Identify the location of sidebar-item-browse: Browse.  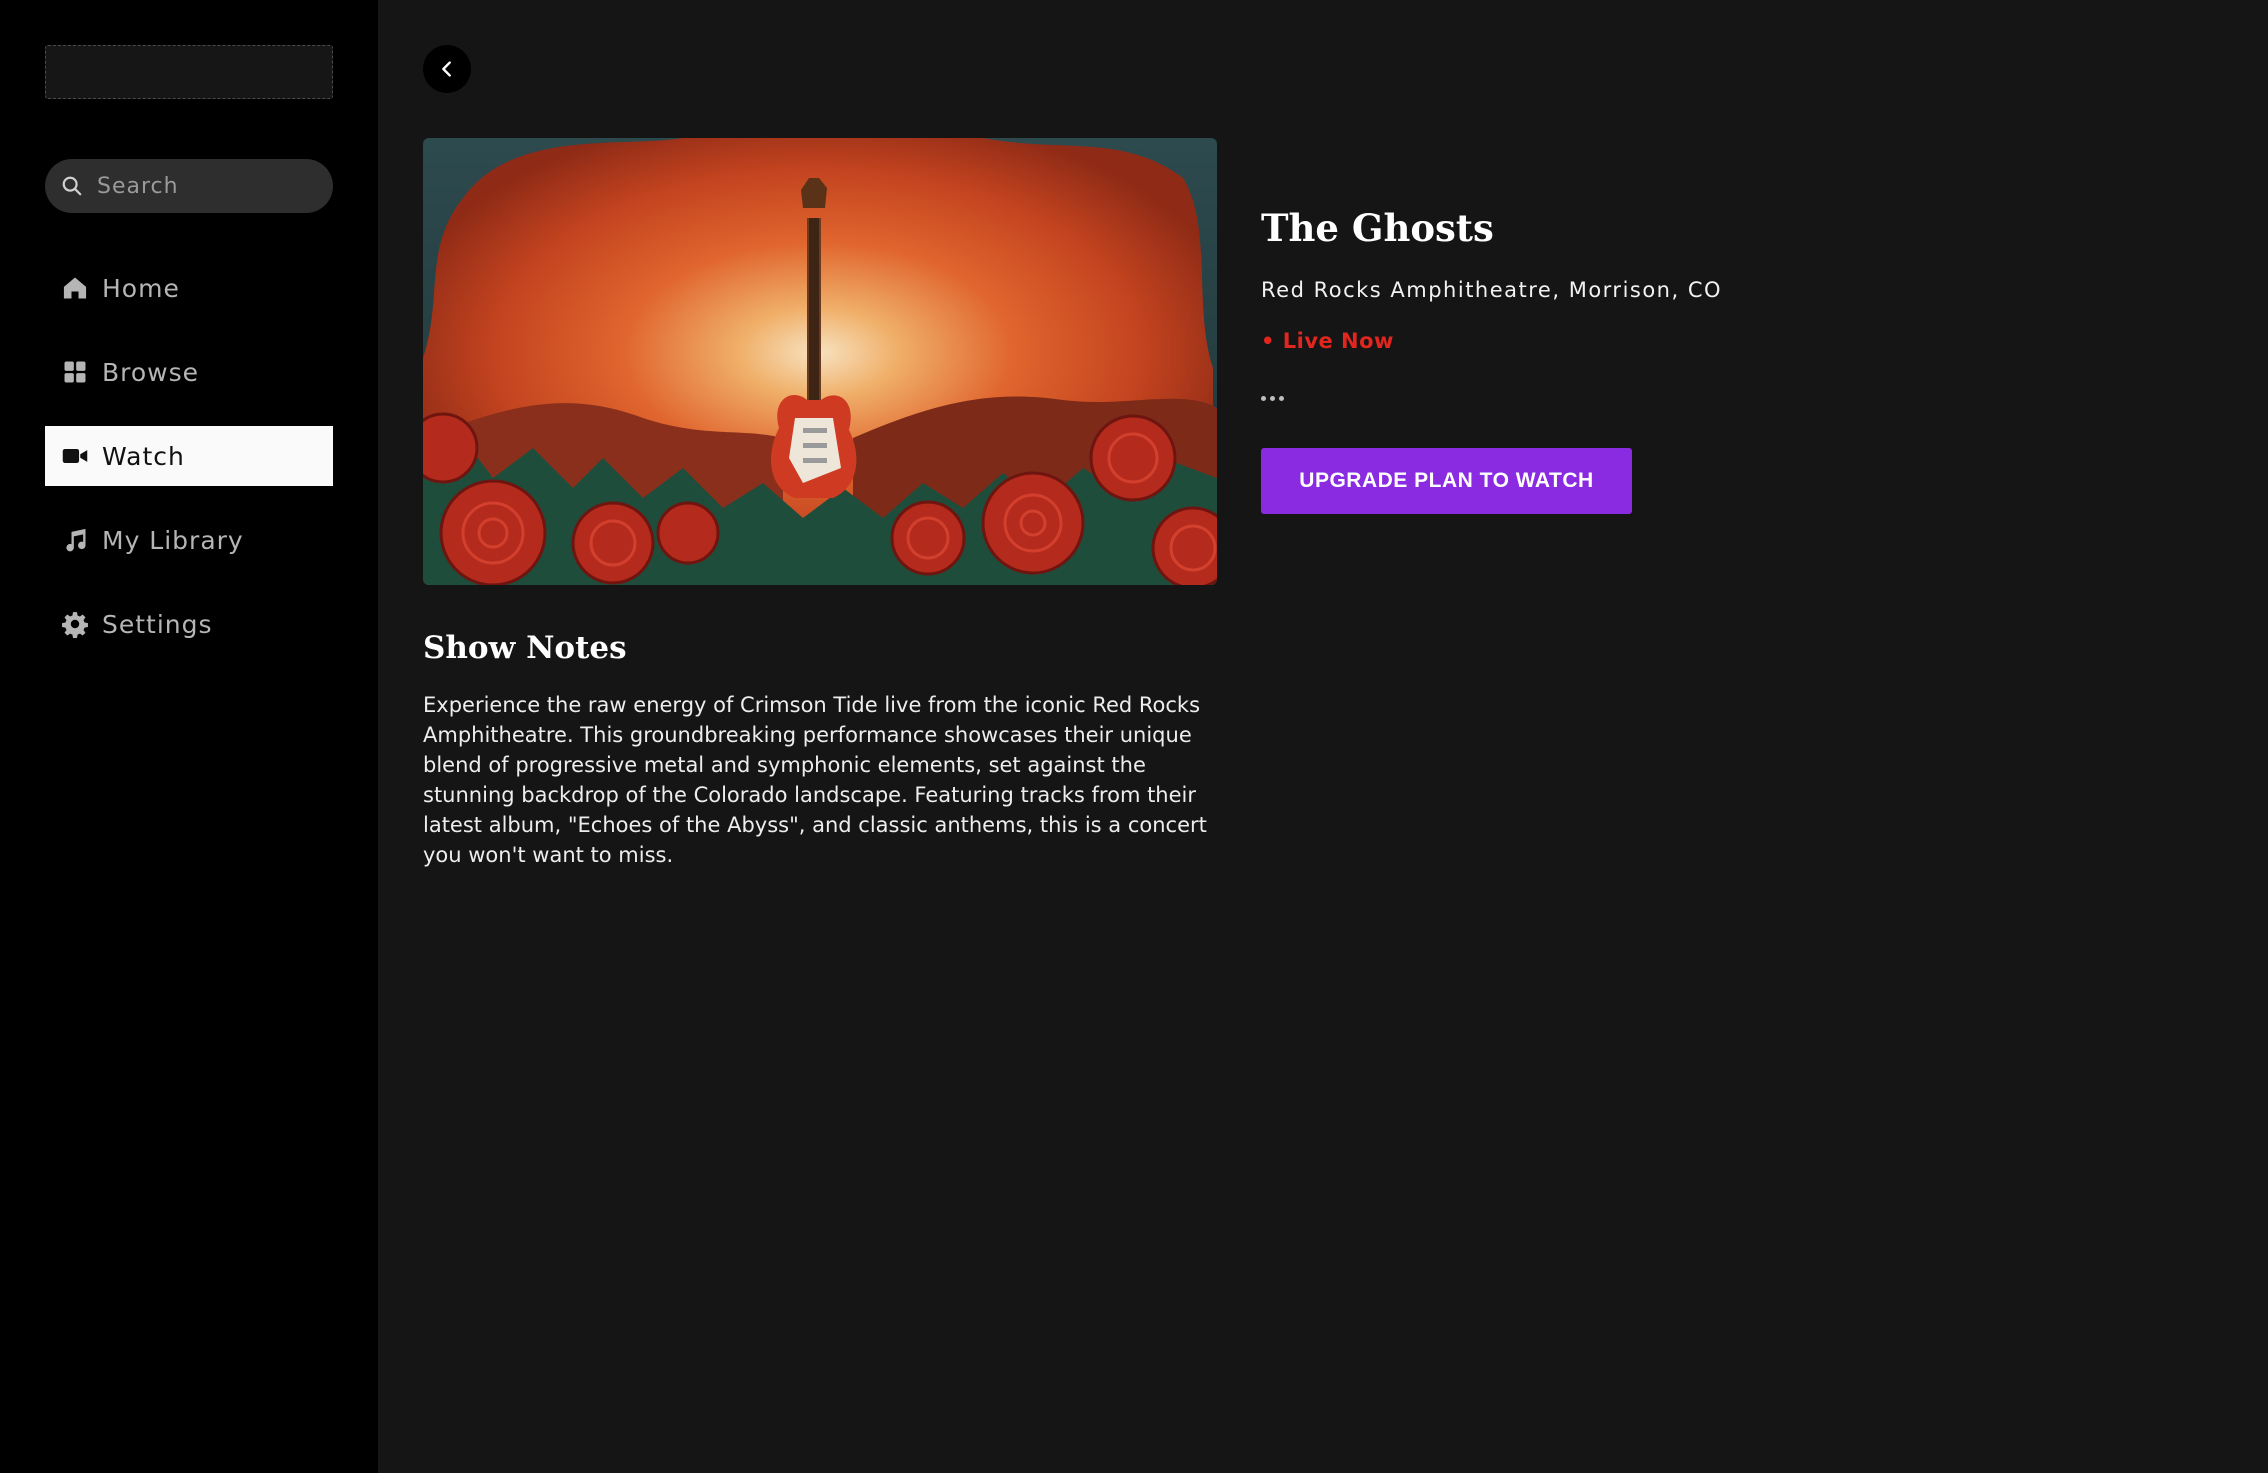
(189, 372).